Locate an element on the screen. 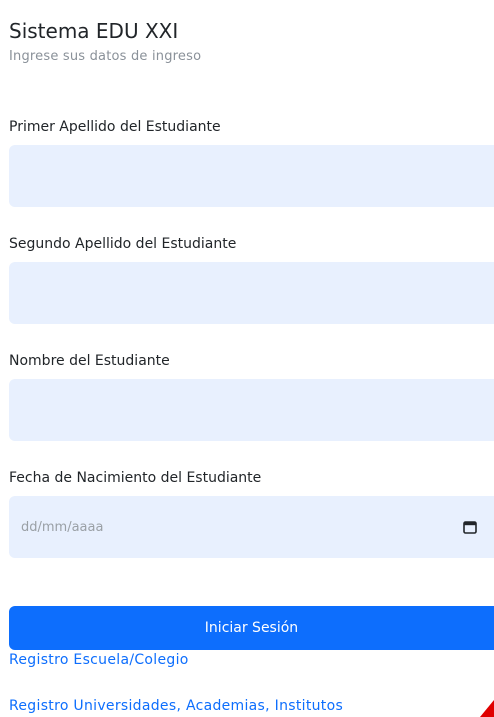 This screenshot has width=494, height=717. first-surname-input is located at coordinates (251, 176).